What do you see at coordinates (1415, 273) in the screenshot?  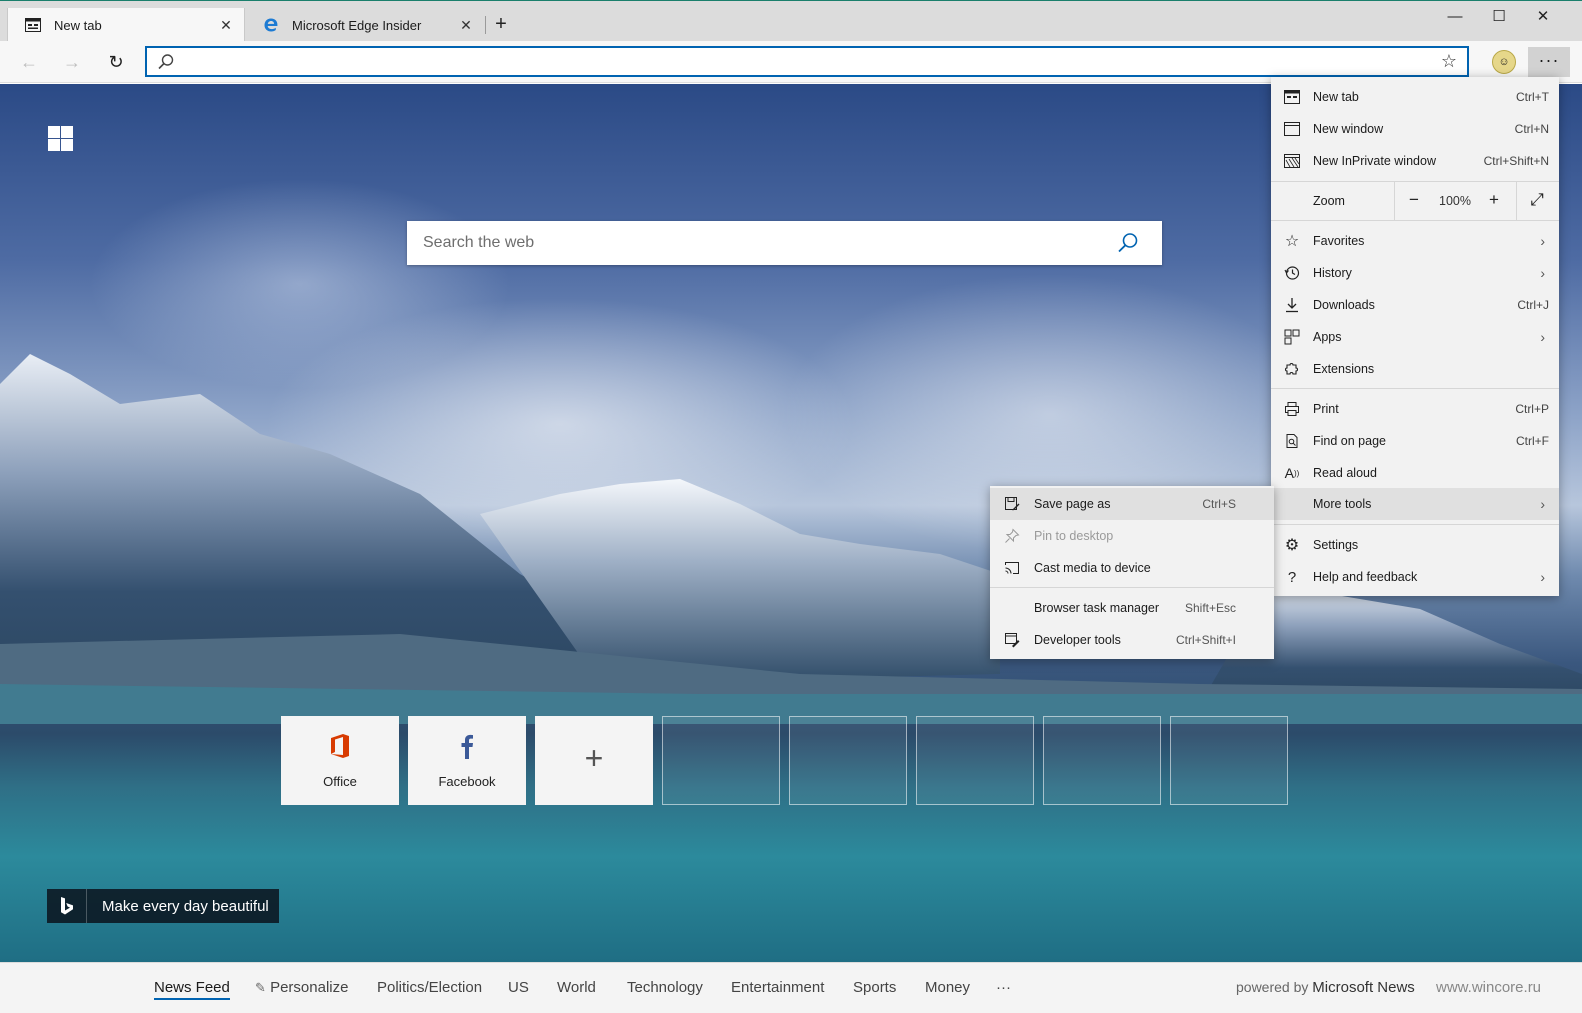 I see `menu-history: History ›` at bounding box center [1415, 273].